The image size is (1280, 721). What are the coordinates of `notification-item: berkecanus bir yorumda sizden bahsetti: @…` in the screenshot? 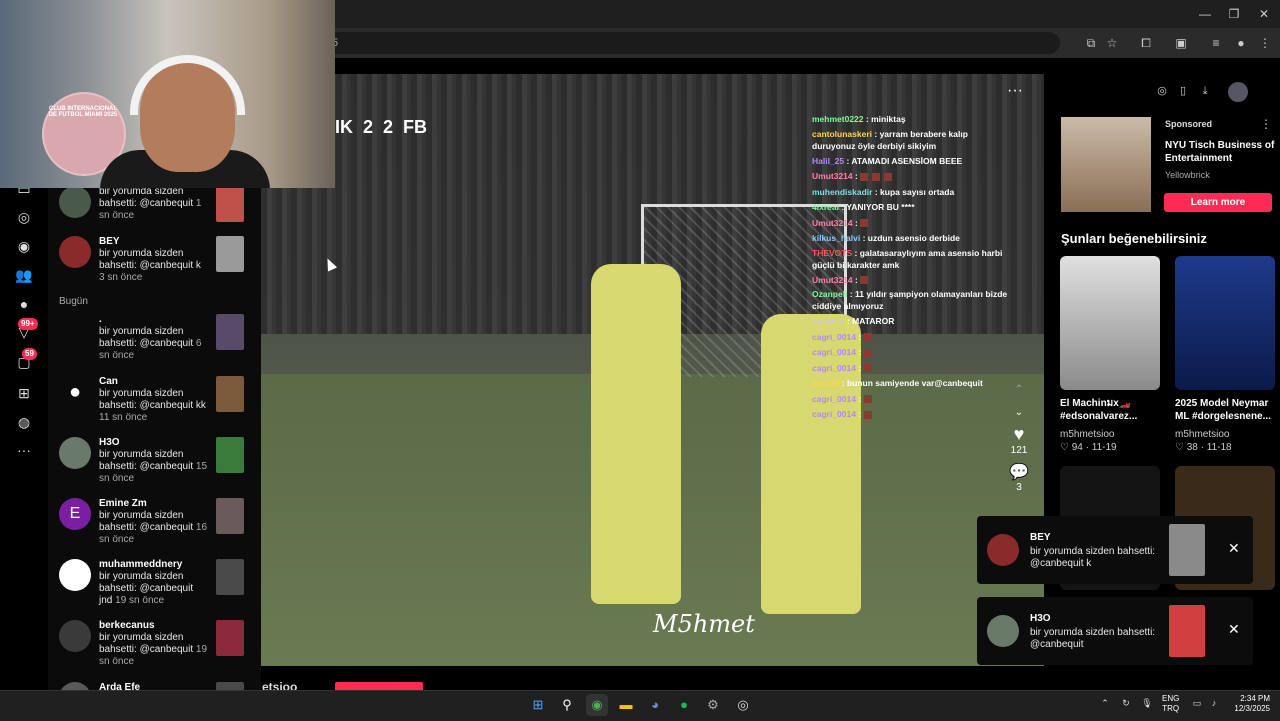 It's located at (154, 650).